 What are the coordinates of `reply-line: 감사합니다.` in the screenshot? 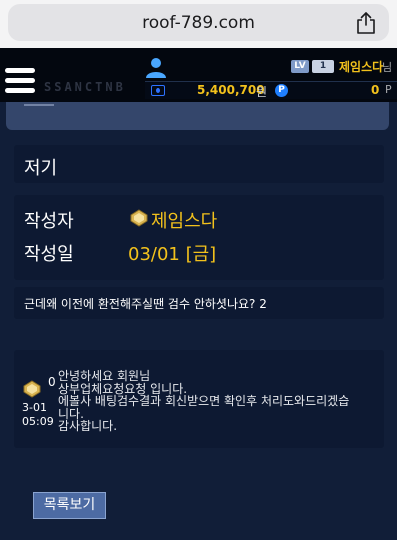 It's located at (88, 426).